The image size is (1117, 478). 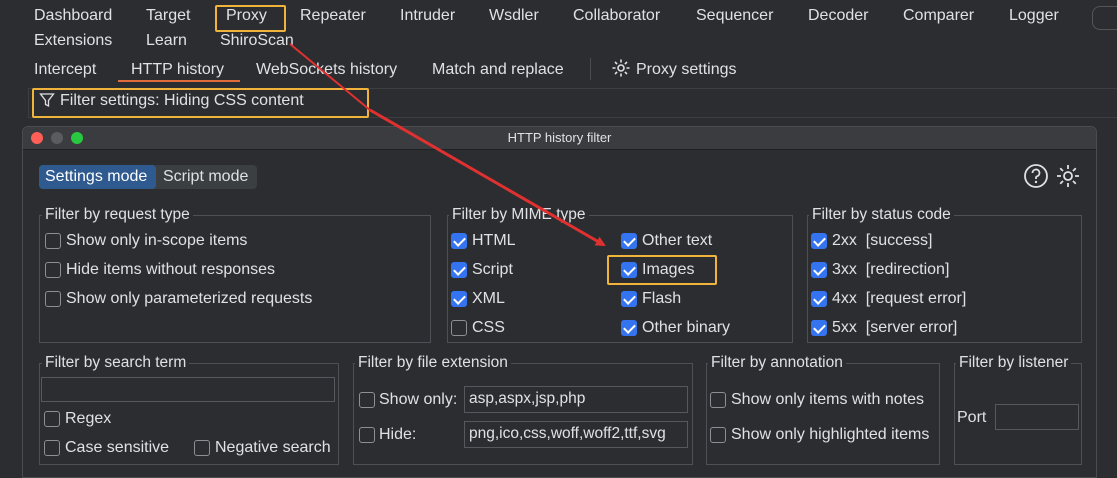 What do you see at coordinates (895, 327) in the screenshot?
I see `status-5xx-label: 5xx [server error]` at bounding box center [895, 327].